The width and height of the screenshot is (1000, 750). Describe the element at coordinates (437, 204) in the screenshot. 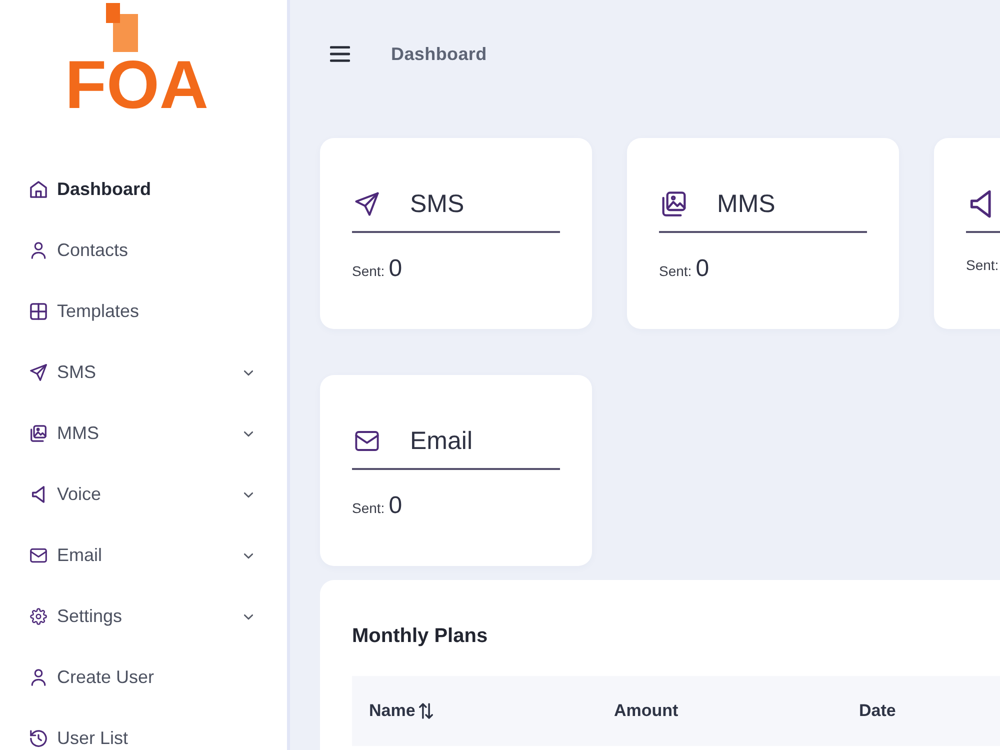

I see `card-title: SMS` at that location.